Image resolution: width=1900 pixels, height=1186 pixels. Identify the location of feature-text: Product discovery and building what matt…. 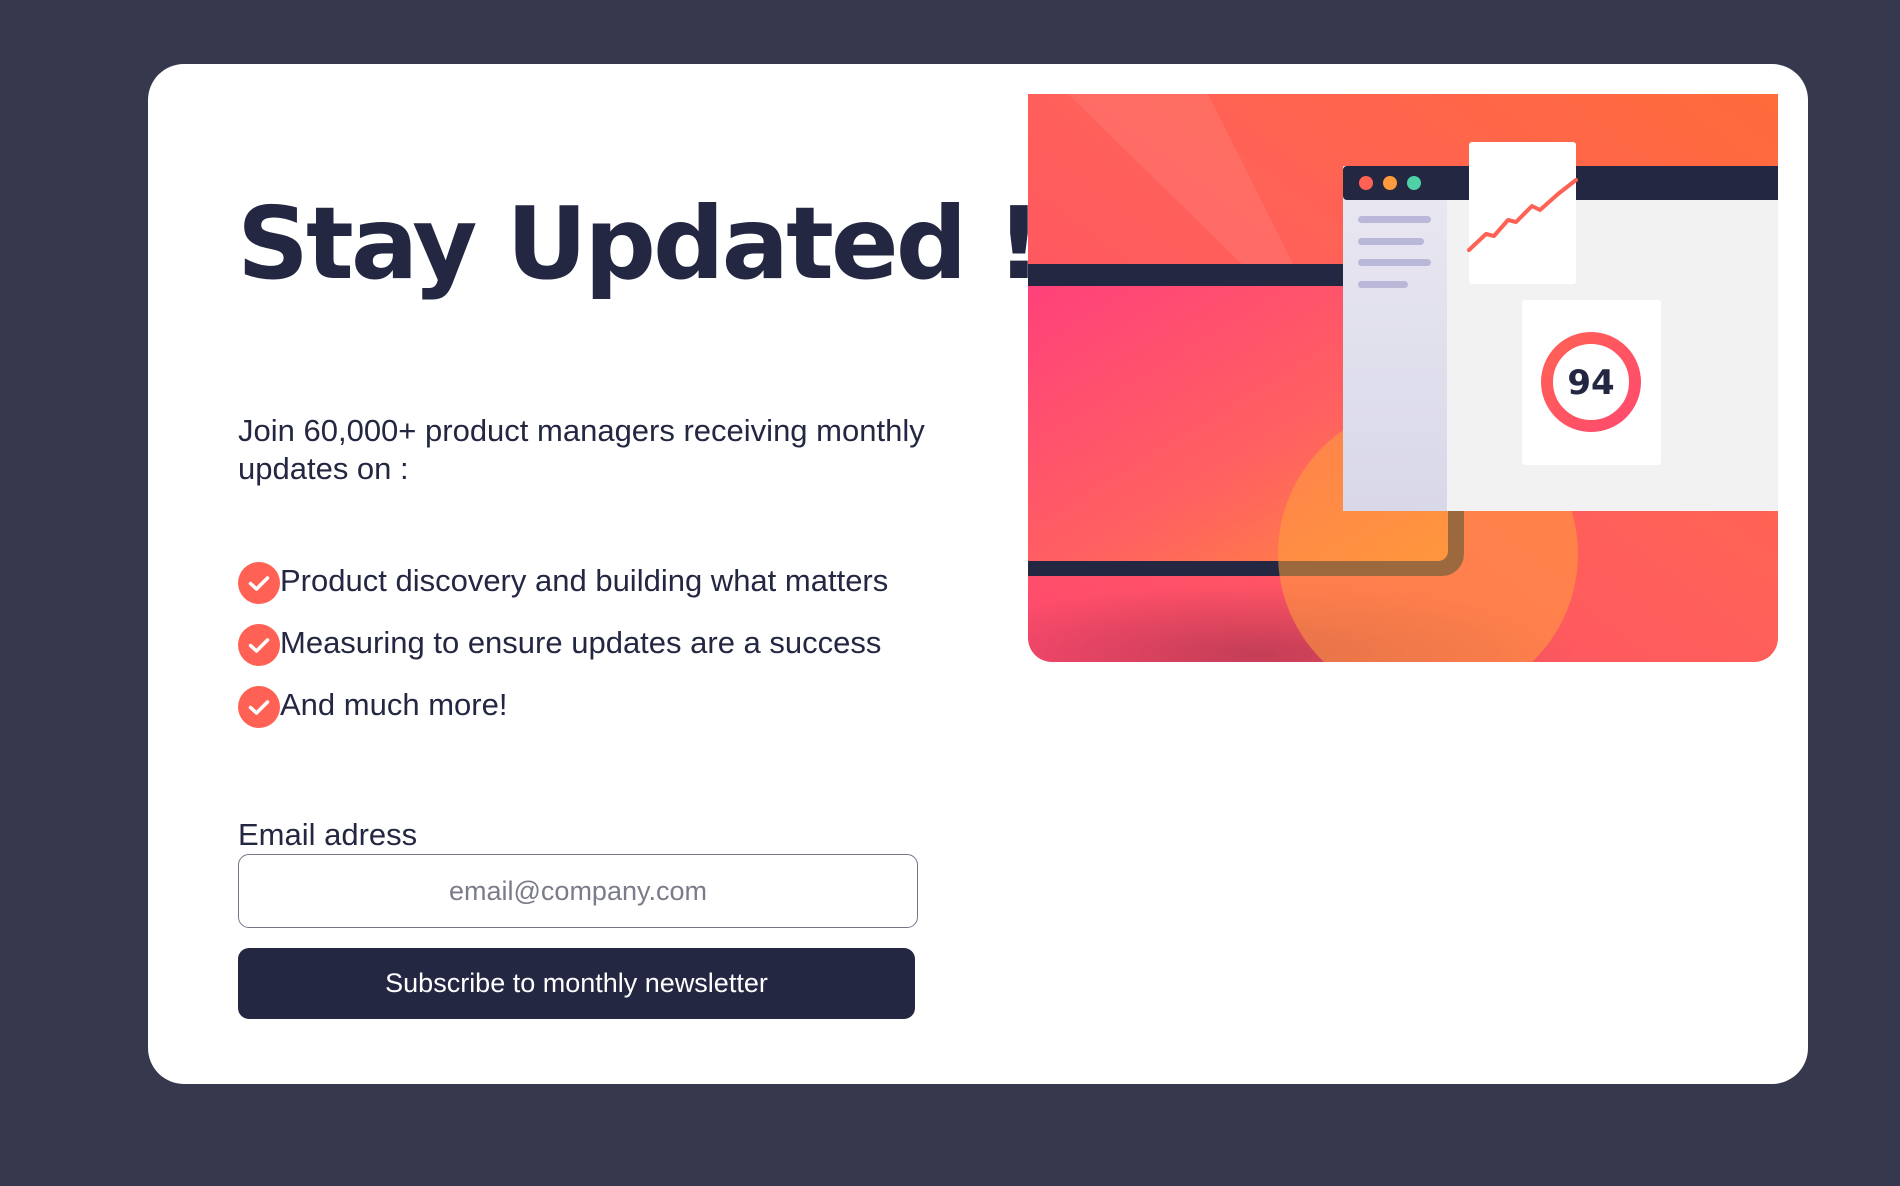
(584, 580).